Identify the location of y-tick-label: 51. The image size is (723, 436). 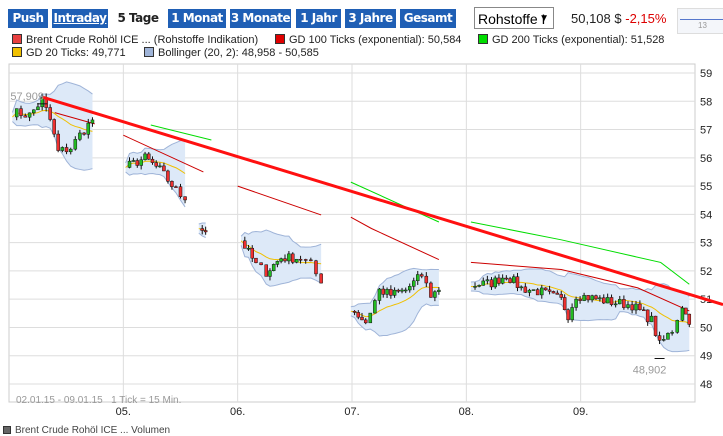
(706, 300).